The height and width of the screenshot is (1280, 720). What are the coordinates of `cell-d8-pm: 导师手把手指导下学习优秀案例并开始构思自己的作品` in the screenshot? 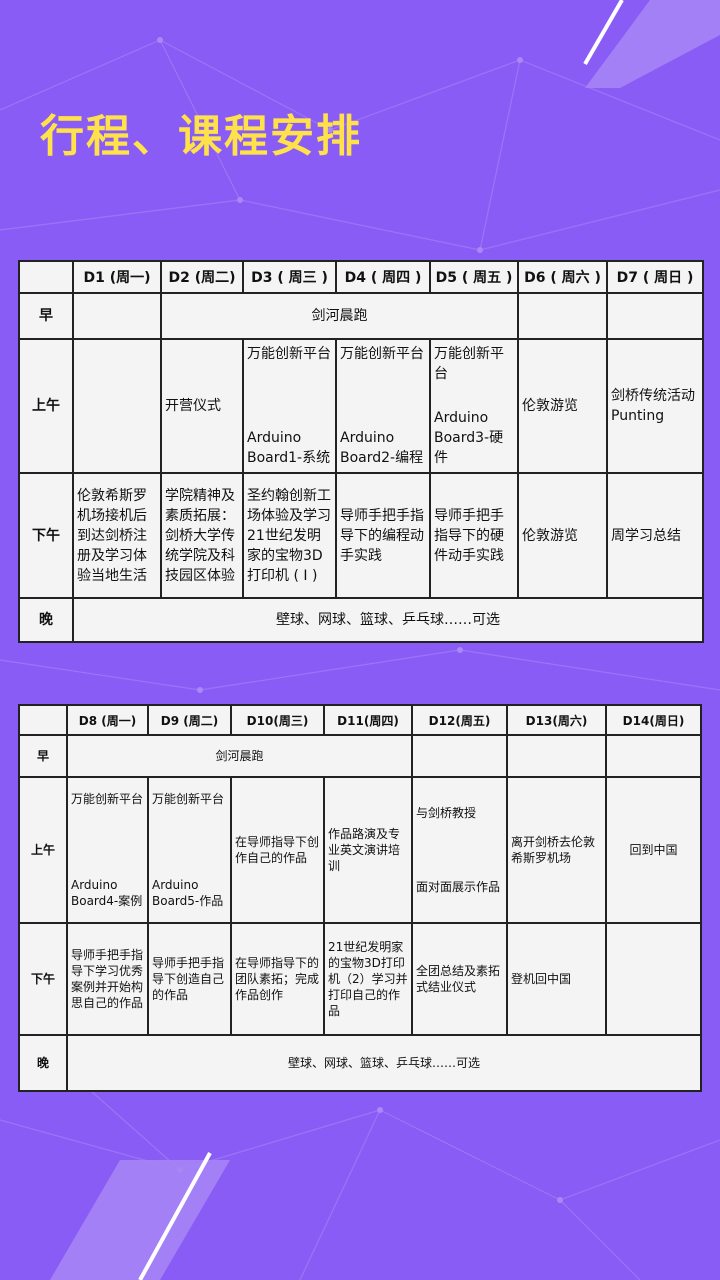 It's located at (107, 979).